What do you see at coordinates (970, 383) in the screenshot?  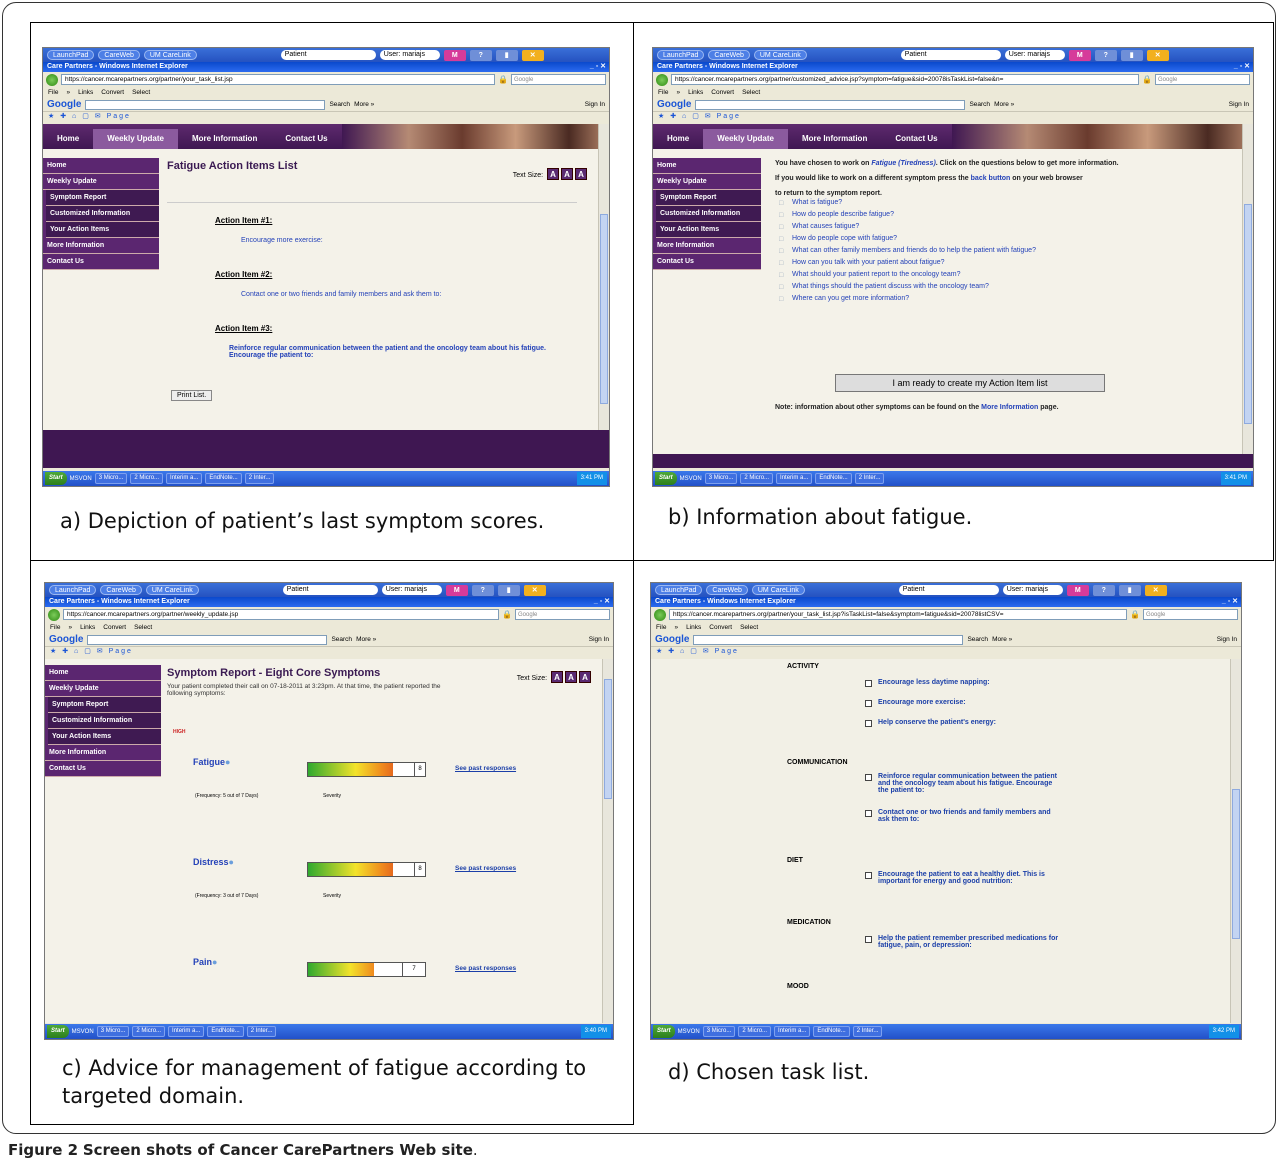 I see `ready-button: I am ready to create my Action Item list` at bounding box center [970, 383].